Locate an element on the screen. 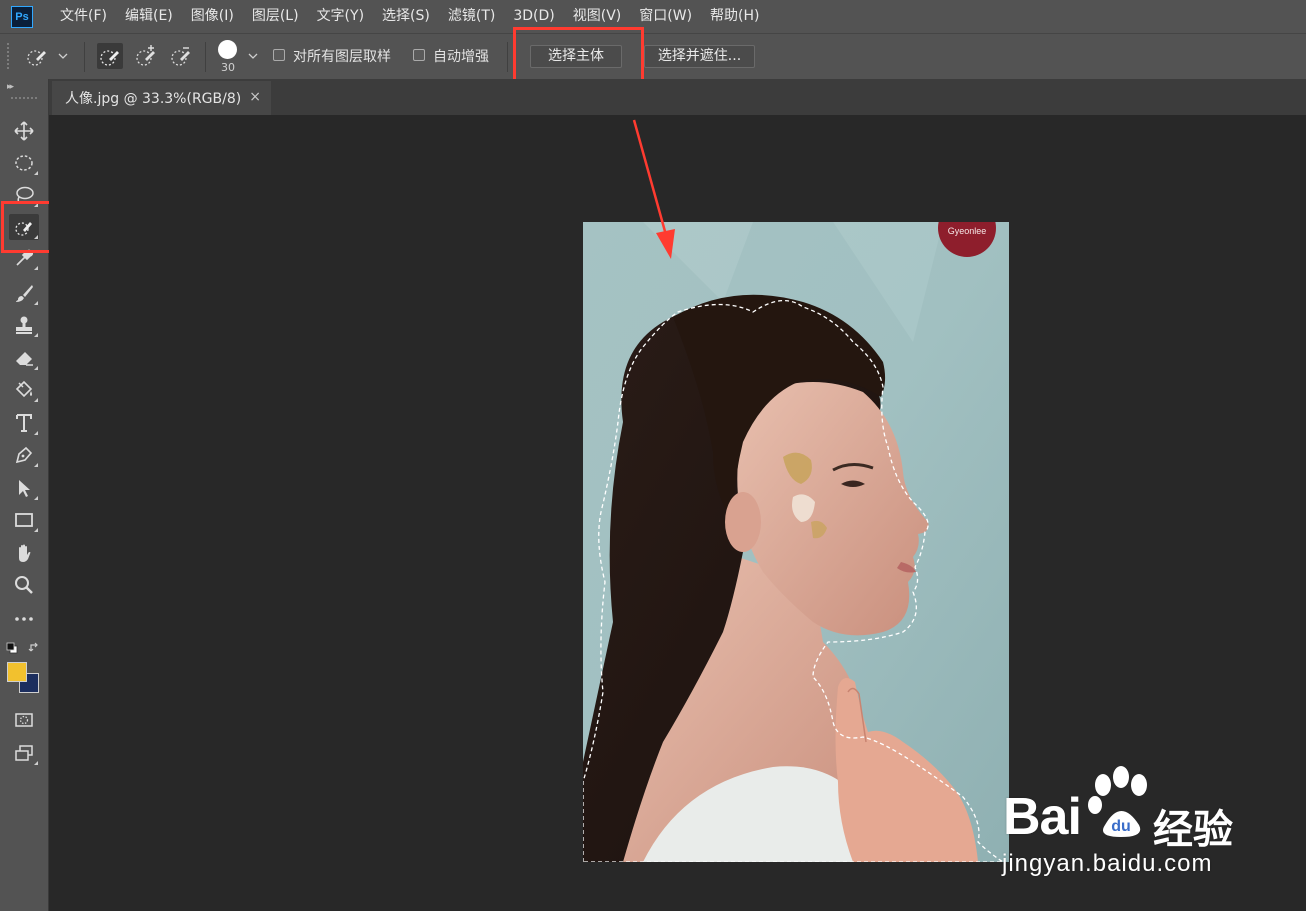 The image size is (1306, 911). elliptical-marquee-icon is located at coordinates (24, 163).